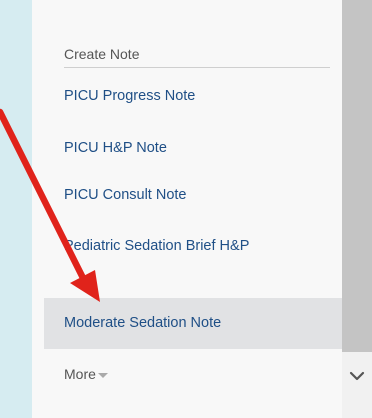 The image size is (372, 418). What do you see at coordinates (102, 375) in the screenshot?
I see `caret-down-icon` at bounding box center [102, 375].